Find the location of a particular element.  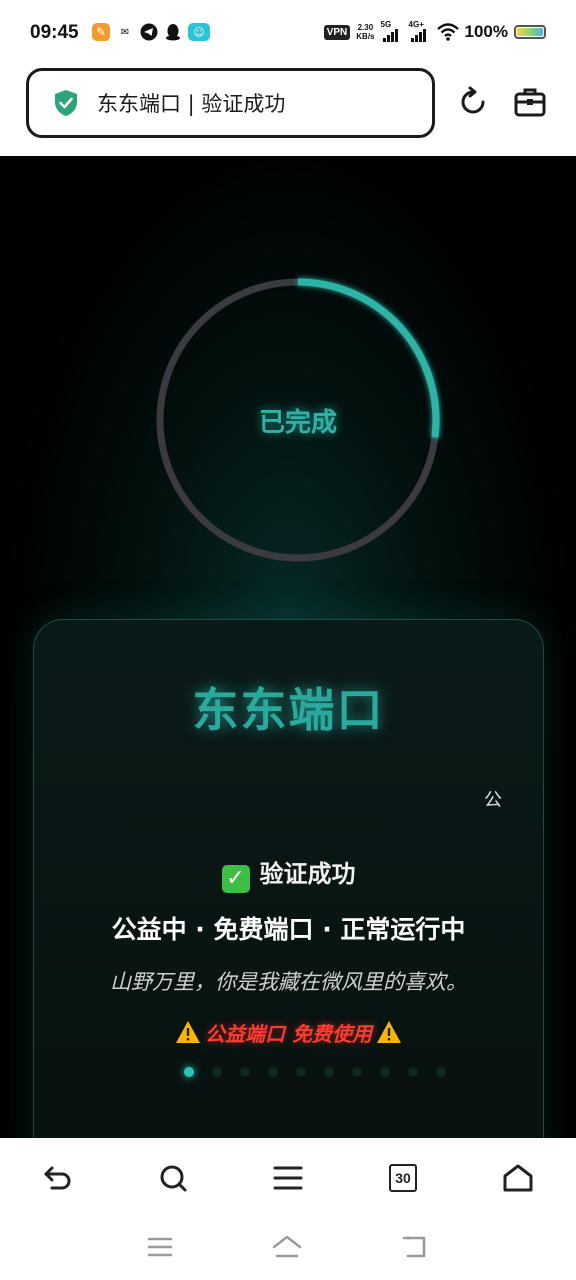

back-button is located at coordinates (58, 1178).